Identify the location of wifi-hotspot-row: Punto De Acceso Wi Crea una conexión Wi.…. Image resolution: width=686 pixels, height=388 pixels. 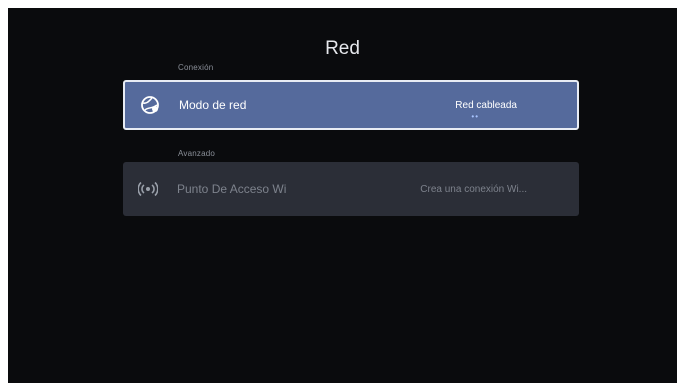
(351, 189).